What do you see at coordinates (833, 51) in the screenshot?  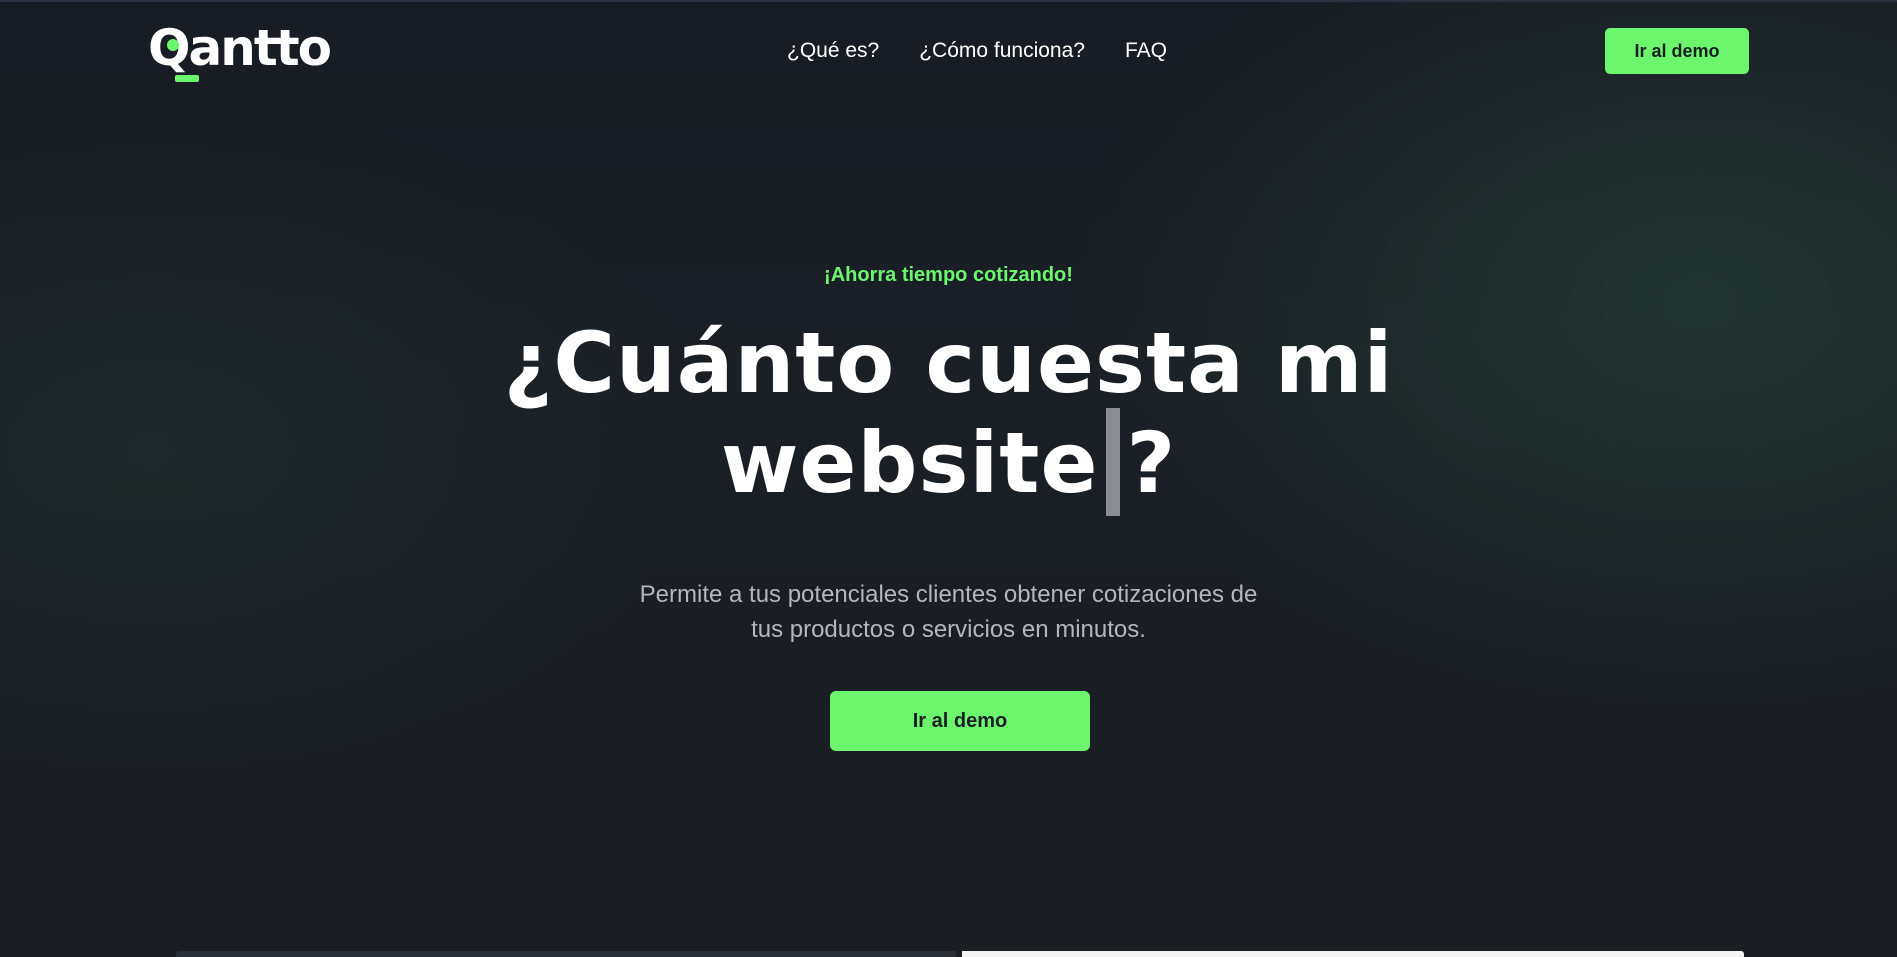 I see `nav-link-que-es: ¿Qué es?` at bounding box center [833, 51].